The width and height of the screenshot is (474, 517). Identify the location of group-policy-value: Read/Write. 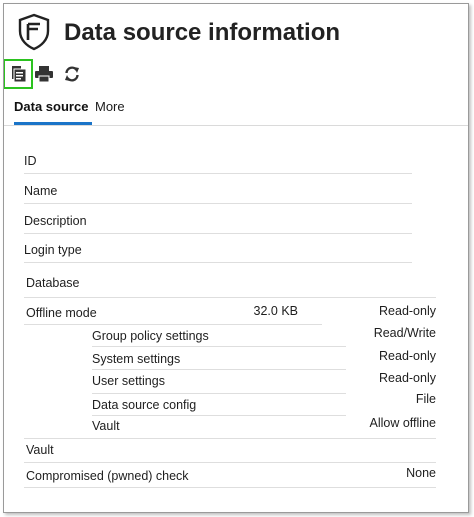
(404, 333).